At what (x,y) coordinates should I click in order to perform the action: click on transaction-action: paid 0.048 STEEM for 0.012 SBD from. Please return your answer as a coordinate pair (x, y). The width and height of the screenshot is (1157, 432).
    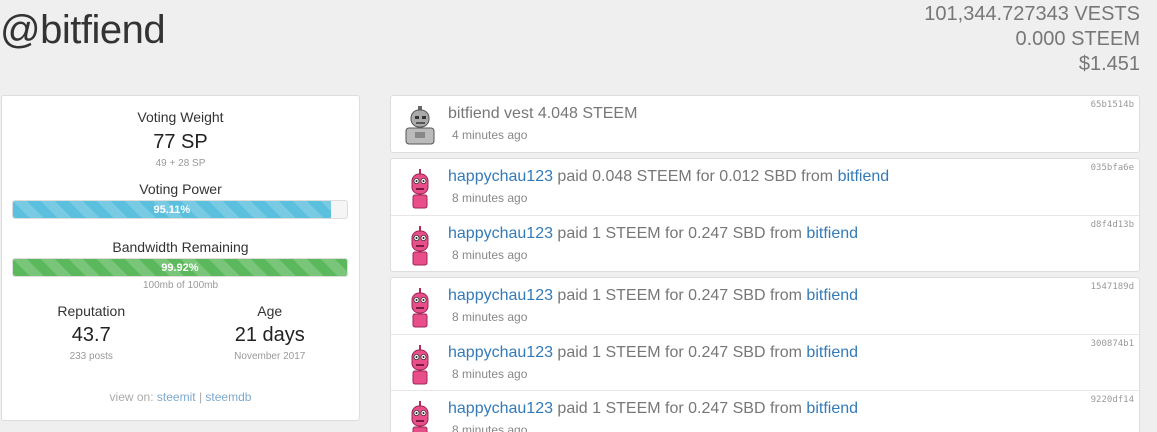
    Looking at the image, I should click on (695, 176).